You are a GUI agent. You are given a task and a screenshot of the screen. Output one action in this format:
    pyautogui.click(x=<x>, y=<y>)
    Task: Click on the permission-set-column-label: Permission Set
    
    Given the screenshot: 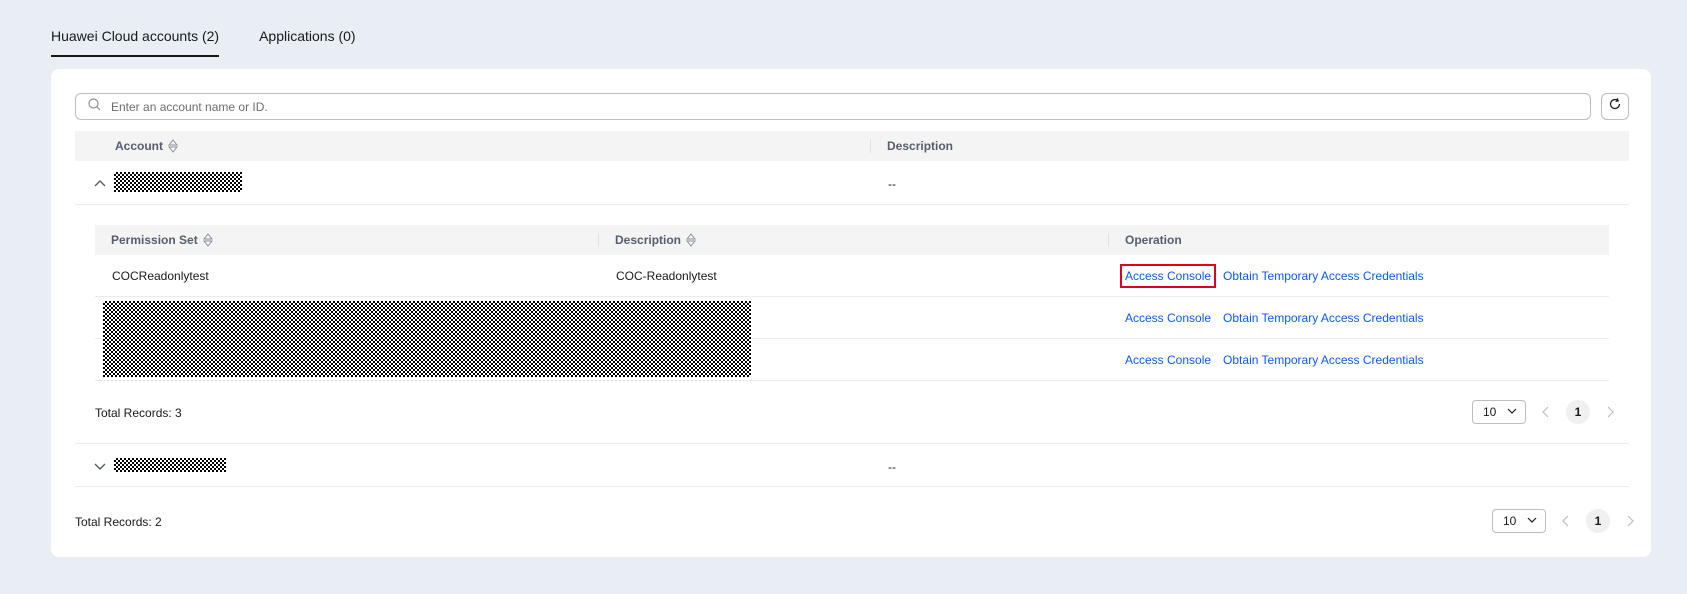 What is the action you would take?
    pyautogui.click(x=154, y=240)
    